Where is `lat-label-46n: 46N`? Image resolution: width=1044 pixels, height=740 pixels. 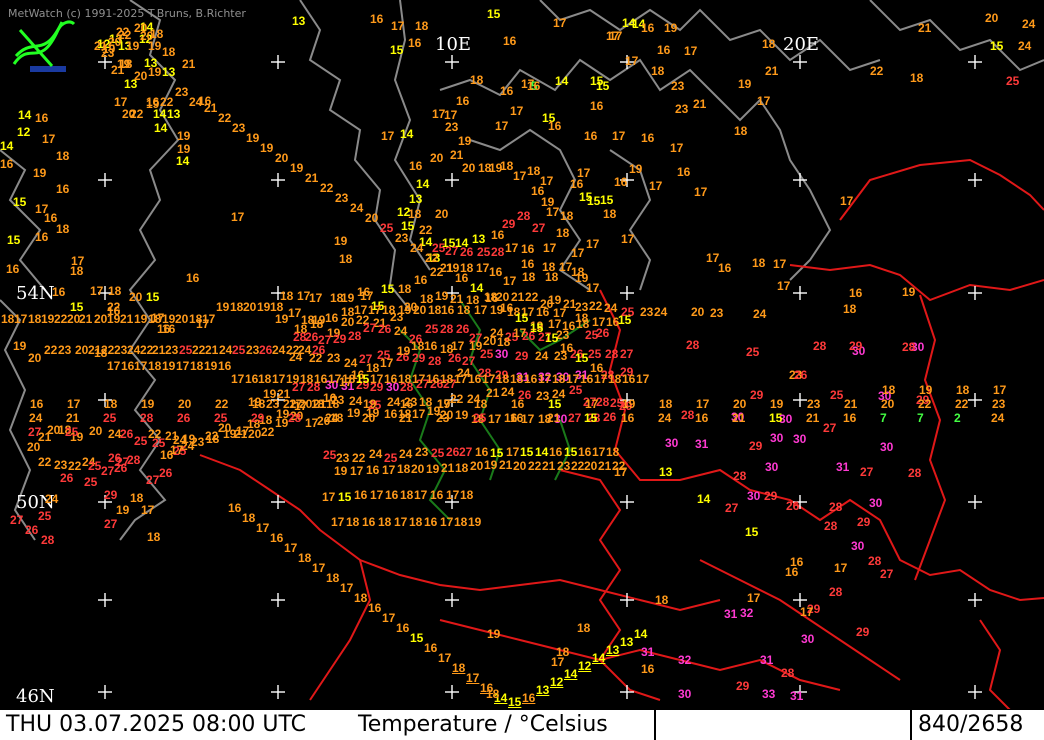
lat-label-46n: 46N is located at coordinates (35, 696).